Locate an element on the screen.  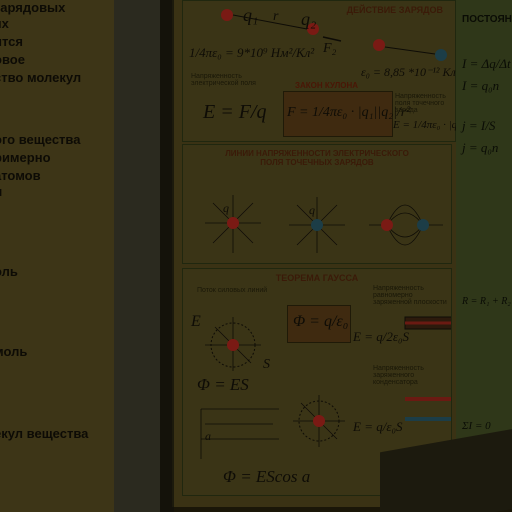
flux-cos-formula: Φ = EScos a is located at coordinates (267, 476).